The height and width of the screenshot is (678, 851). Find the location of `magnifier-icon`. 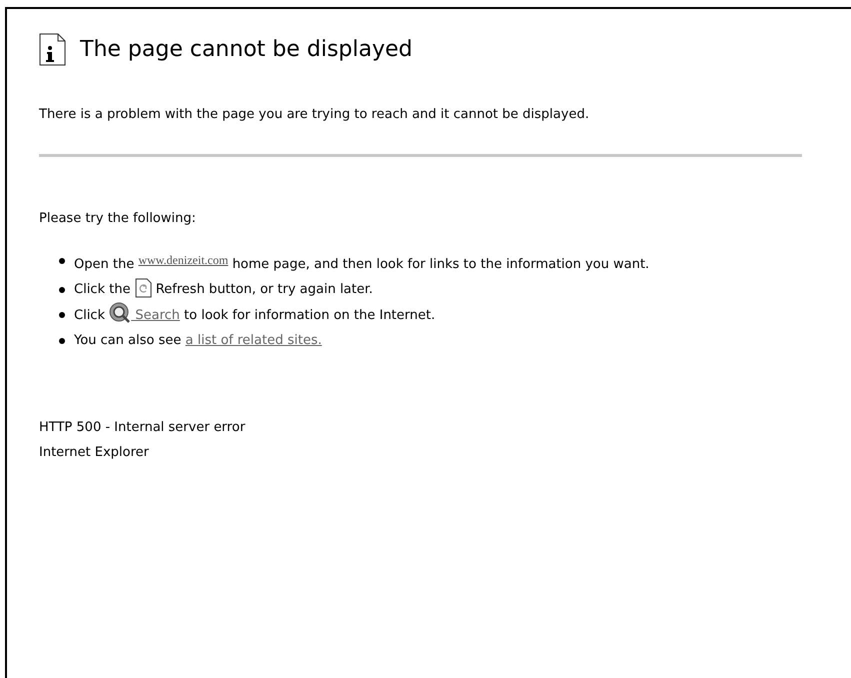

magnifier-icon is located at coordinates (120, 313).